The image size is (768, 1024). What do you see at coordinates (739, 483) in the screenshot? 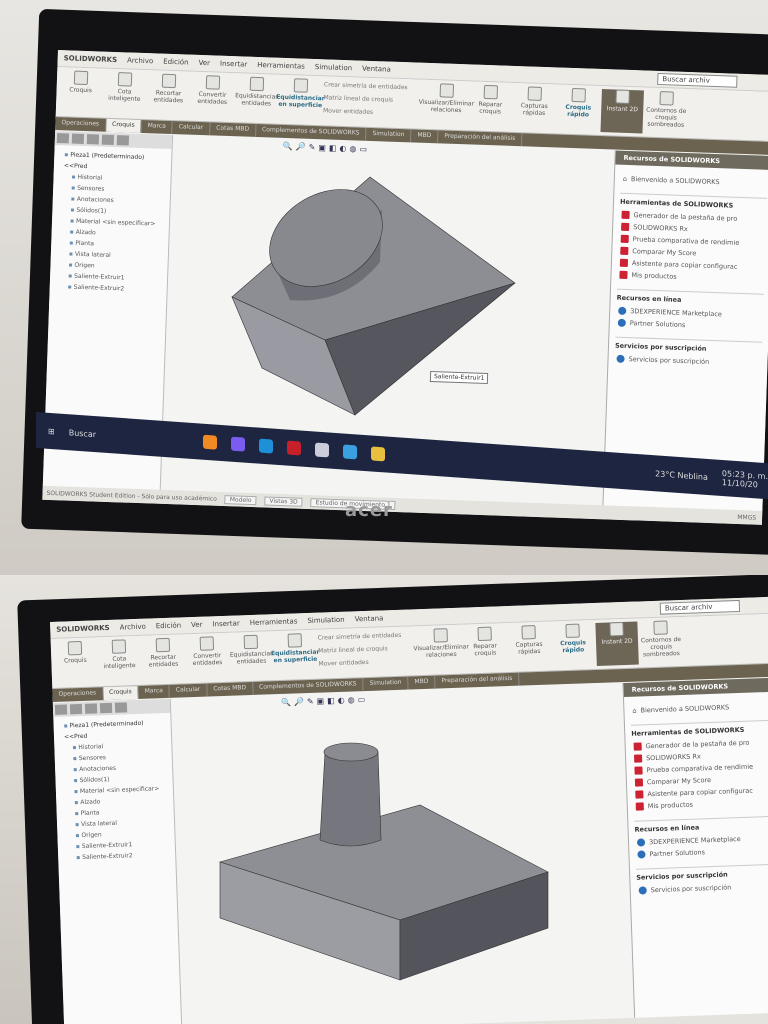
I see `date: 11/10/20` at bounding box center [739, 483].